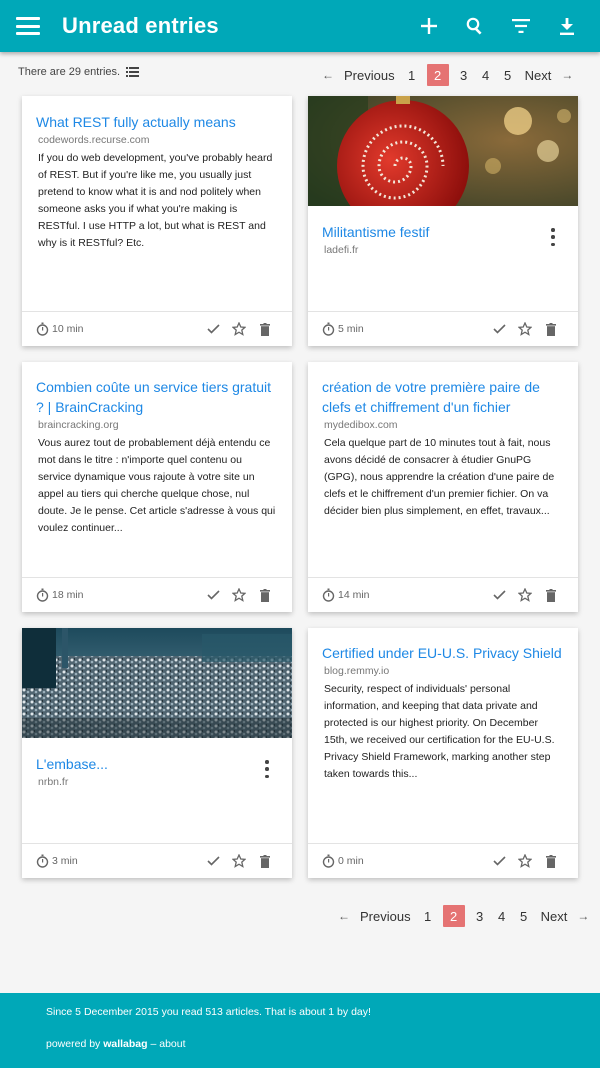  What do you see at coordinates (157, 594) in the screenshot?
I see `card-footer: 18 min` at bounding box center [157, 594].